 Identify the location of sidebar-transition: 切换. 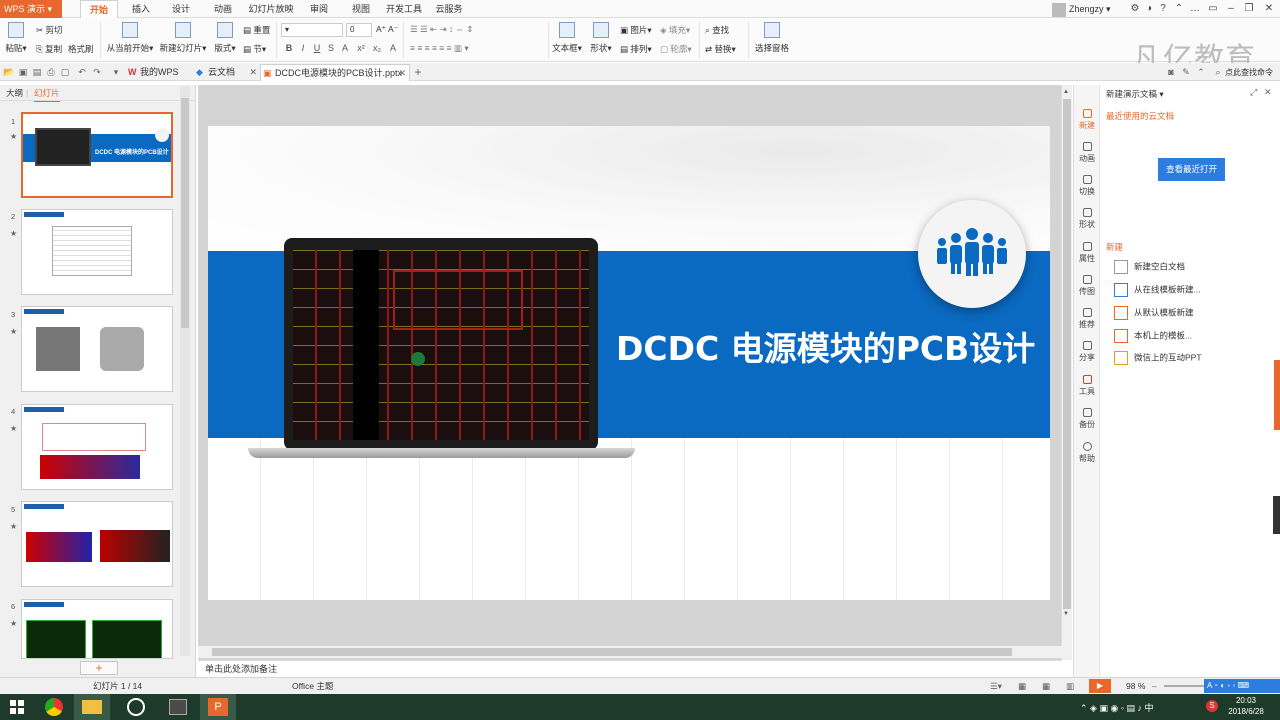
(1087, 186).